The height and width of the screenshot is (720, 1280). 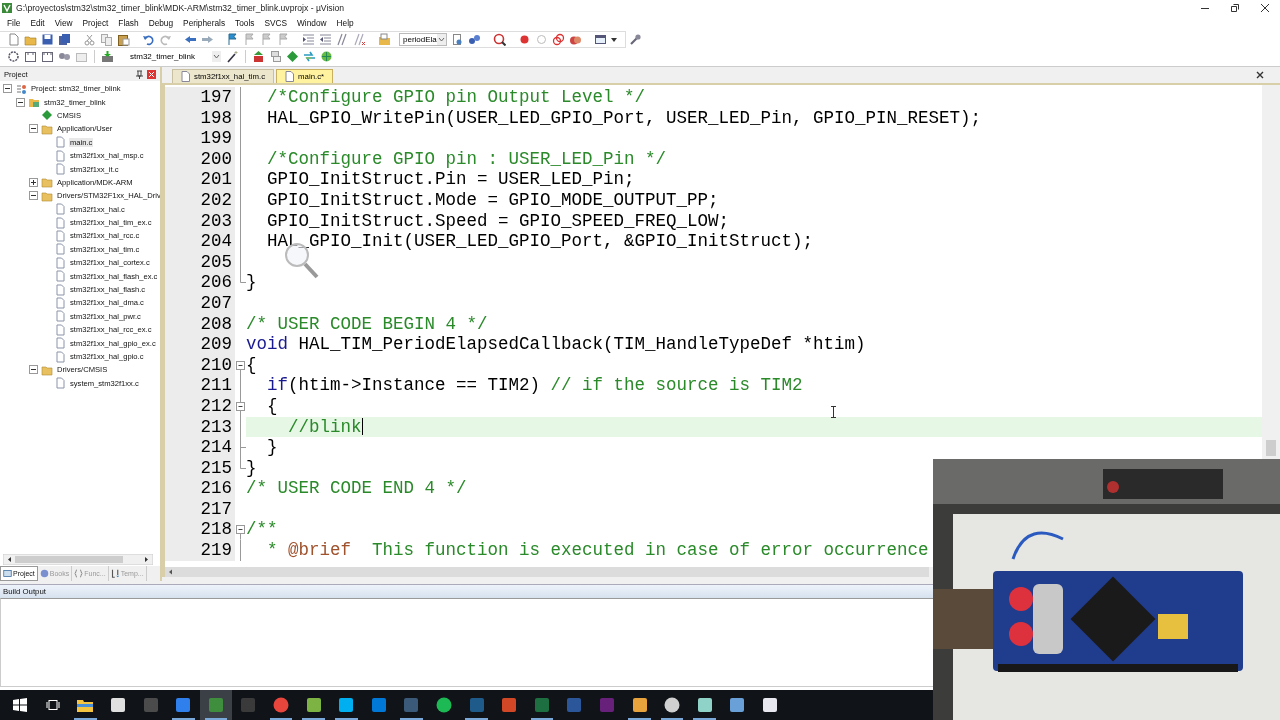 I want to click on stack-icon, so click(x=326, y=56).